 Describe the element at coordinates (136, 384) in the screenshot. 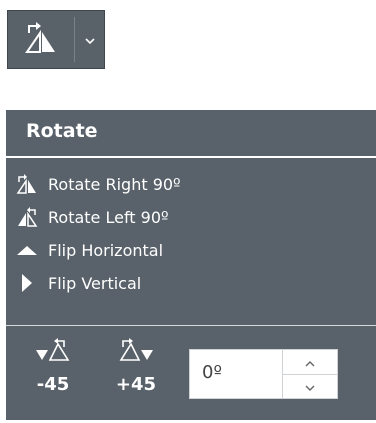

I see `rotate-plus-label: +45` at that location.